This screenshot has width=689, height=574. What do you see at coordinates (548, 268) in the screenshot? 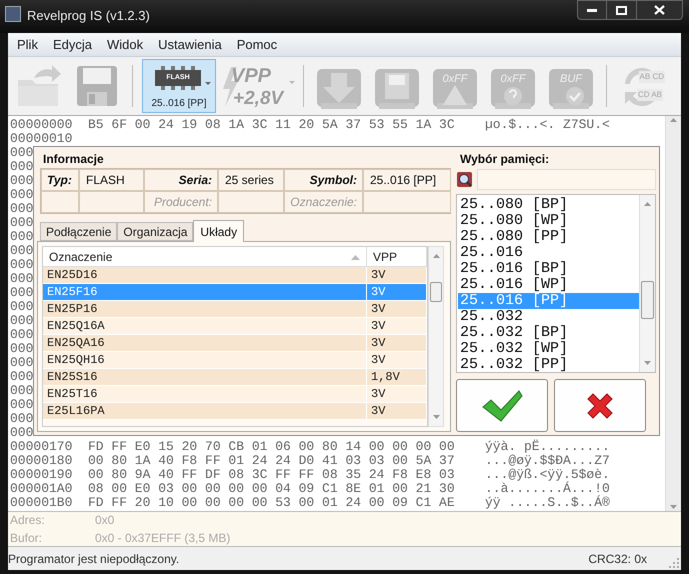
I see `list-item: 25..016 [BP]` at bounding box center [548, 268].